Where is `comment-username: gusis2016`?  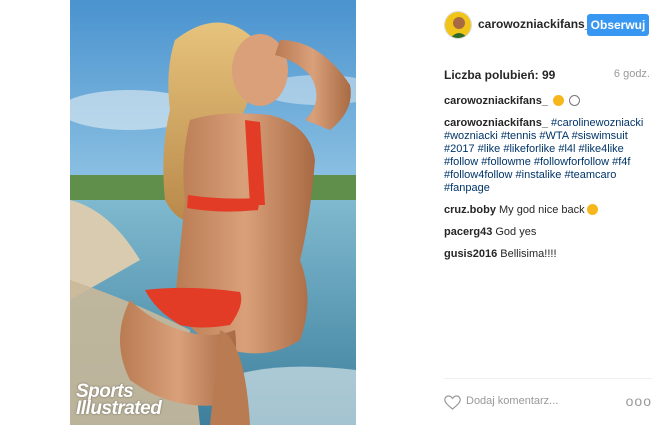
comment-username: gusis2016 is located at coordinates (470, 254).